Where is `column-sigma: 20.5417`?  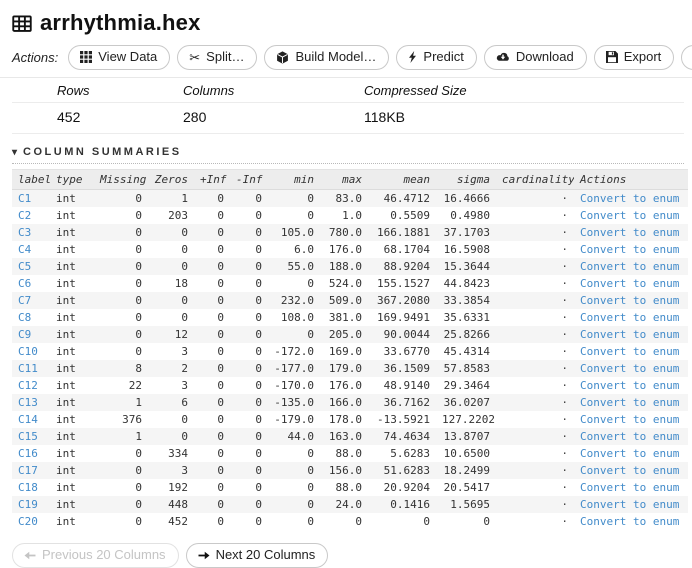
column-sigma: 20.5417 is located at coordinates (466, 487).